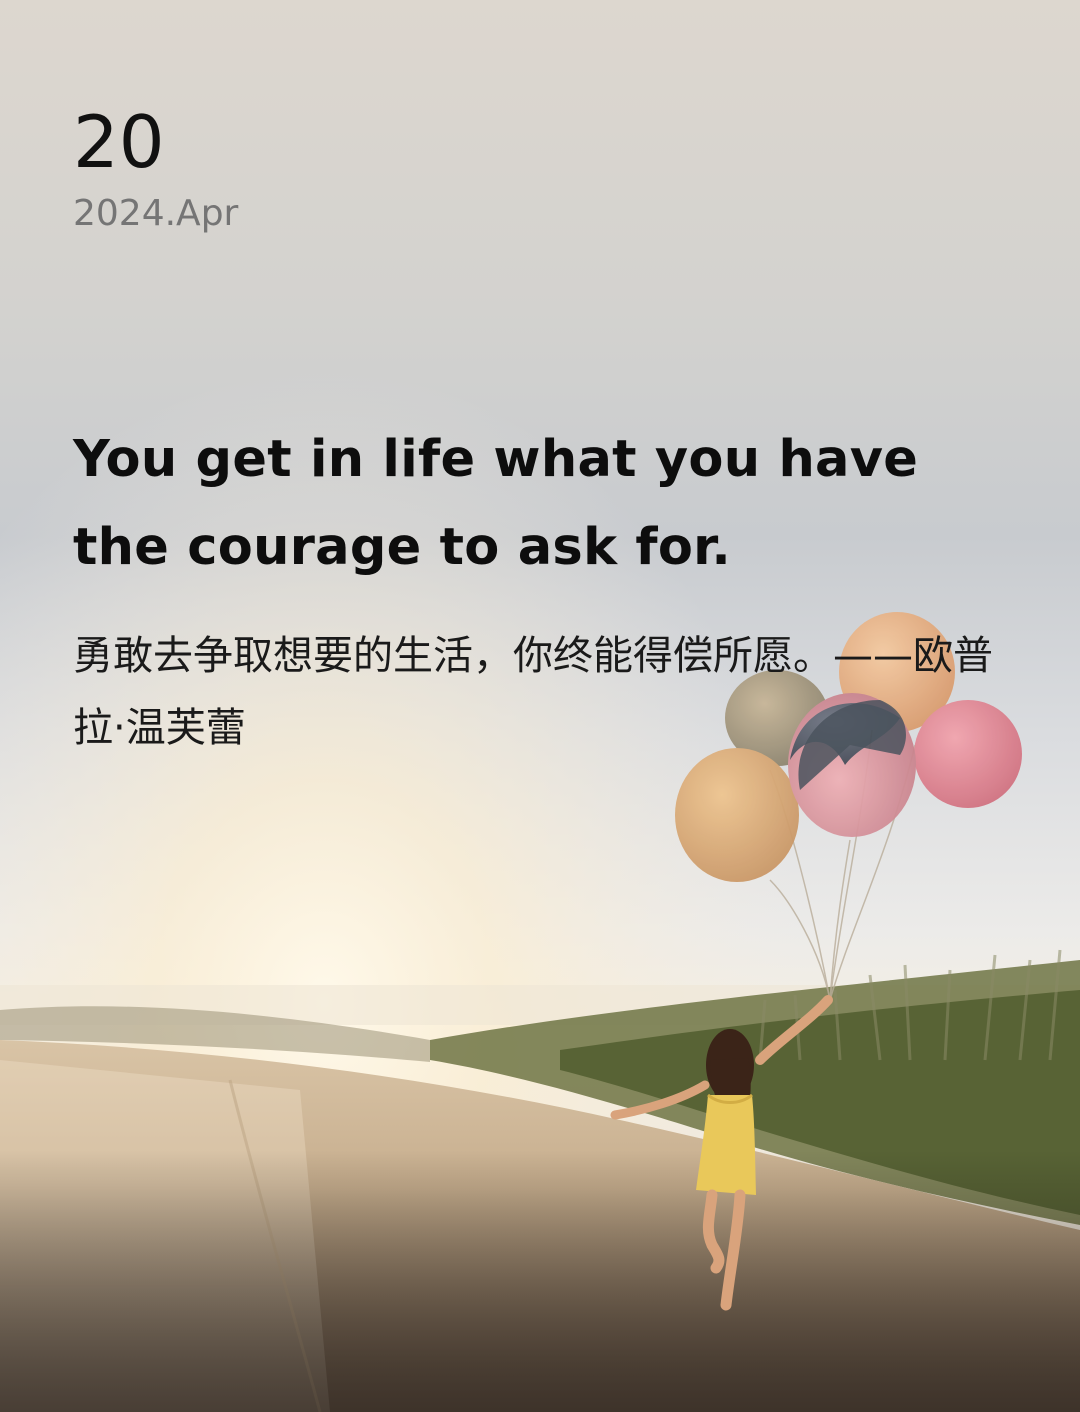 Image resolution: width=1080 pixels, height=1412 pixels. Describe the element at coordinates (533, 692) in the screenshot. I see `quote-chinese: 勇敢去争取想要的生活，你终能得偿所愿。——欧普拉·温芙蕾` at that location.